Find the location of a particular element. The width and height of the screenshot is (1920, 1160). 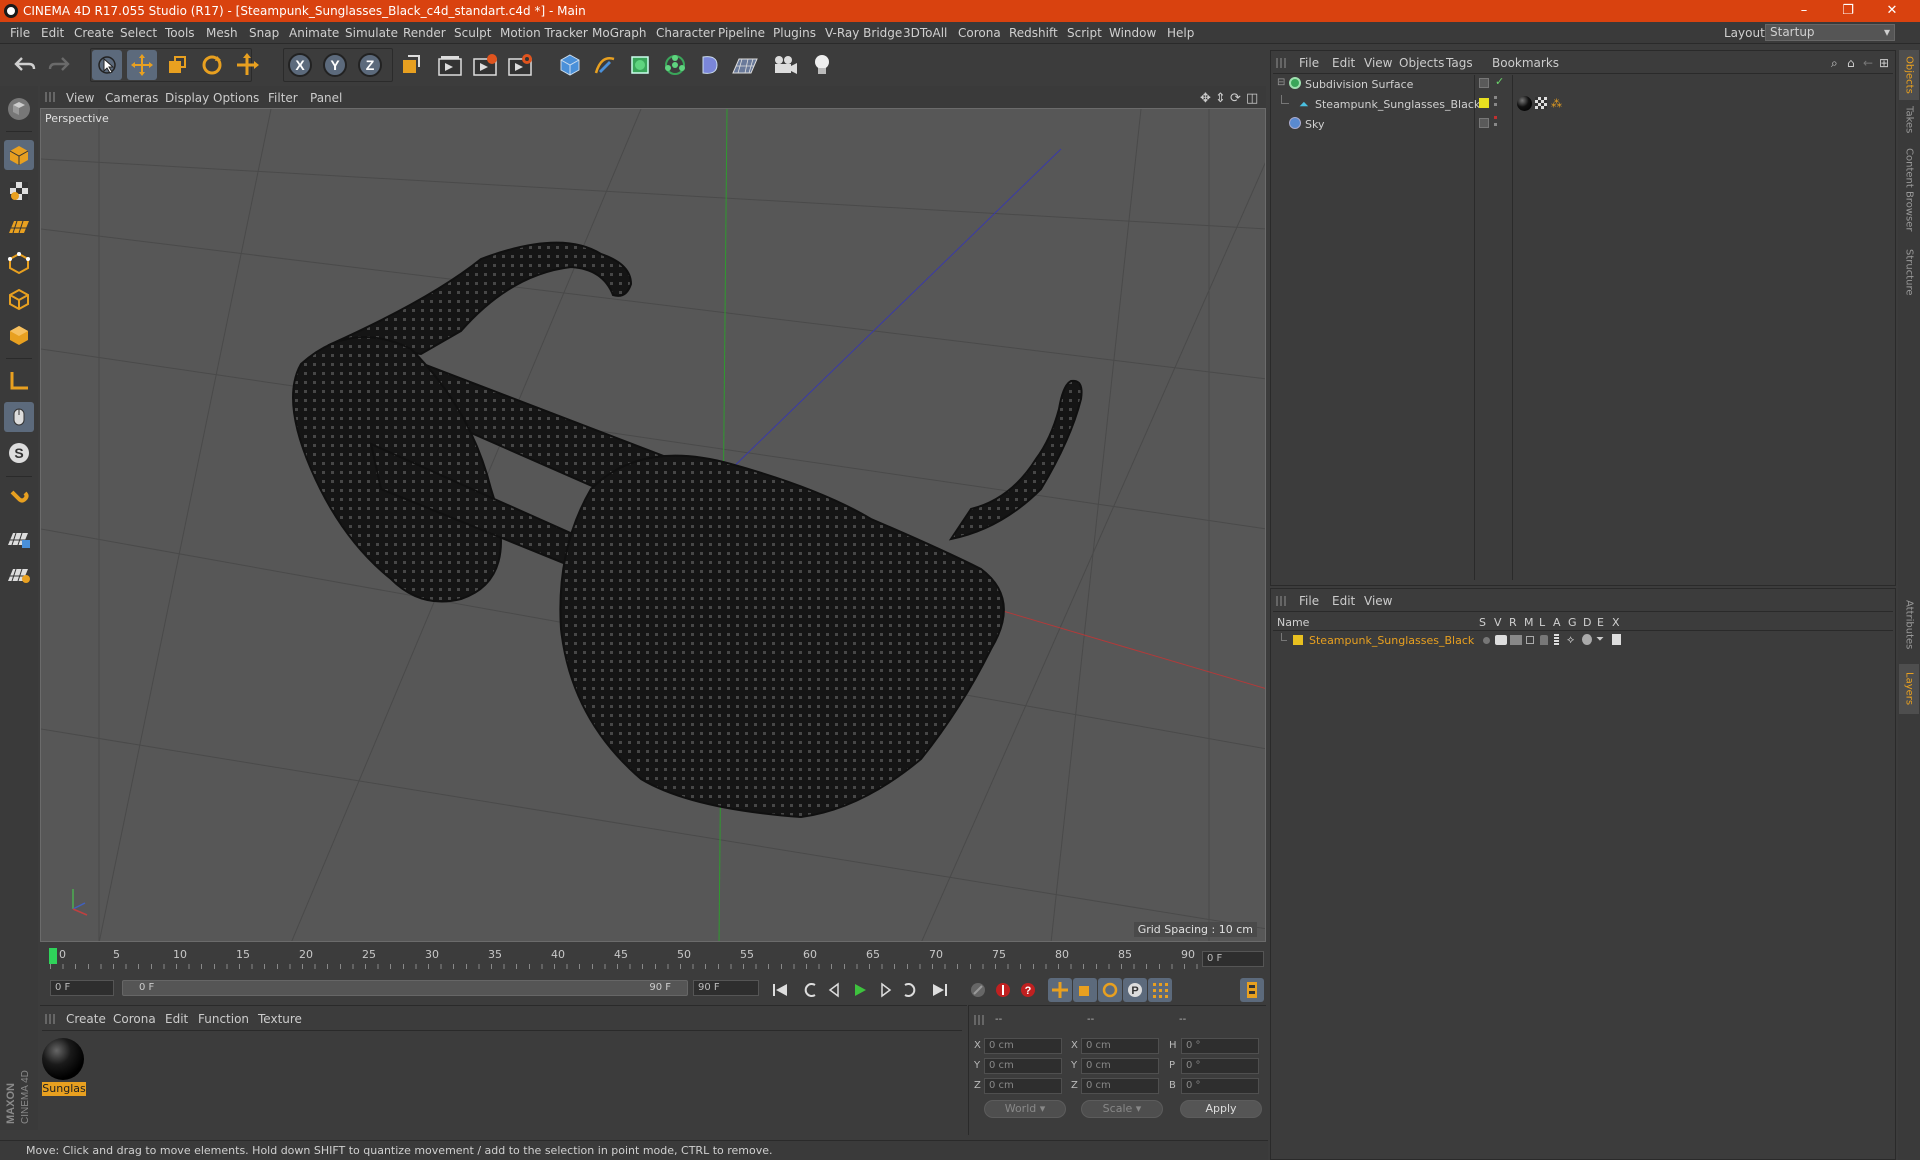

objects-menu-tags: Tags is located at coordinates (1459, 63).